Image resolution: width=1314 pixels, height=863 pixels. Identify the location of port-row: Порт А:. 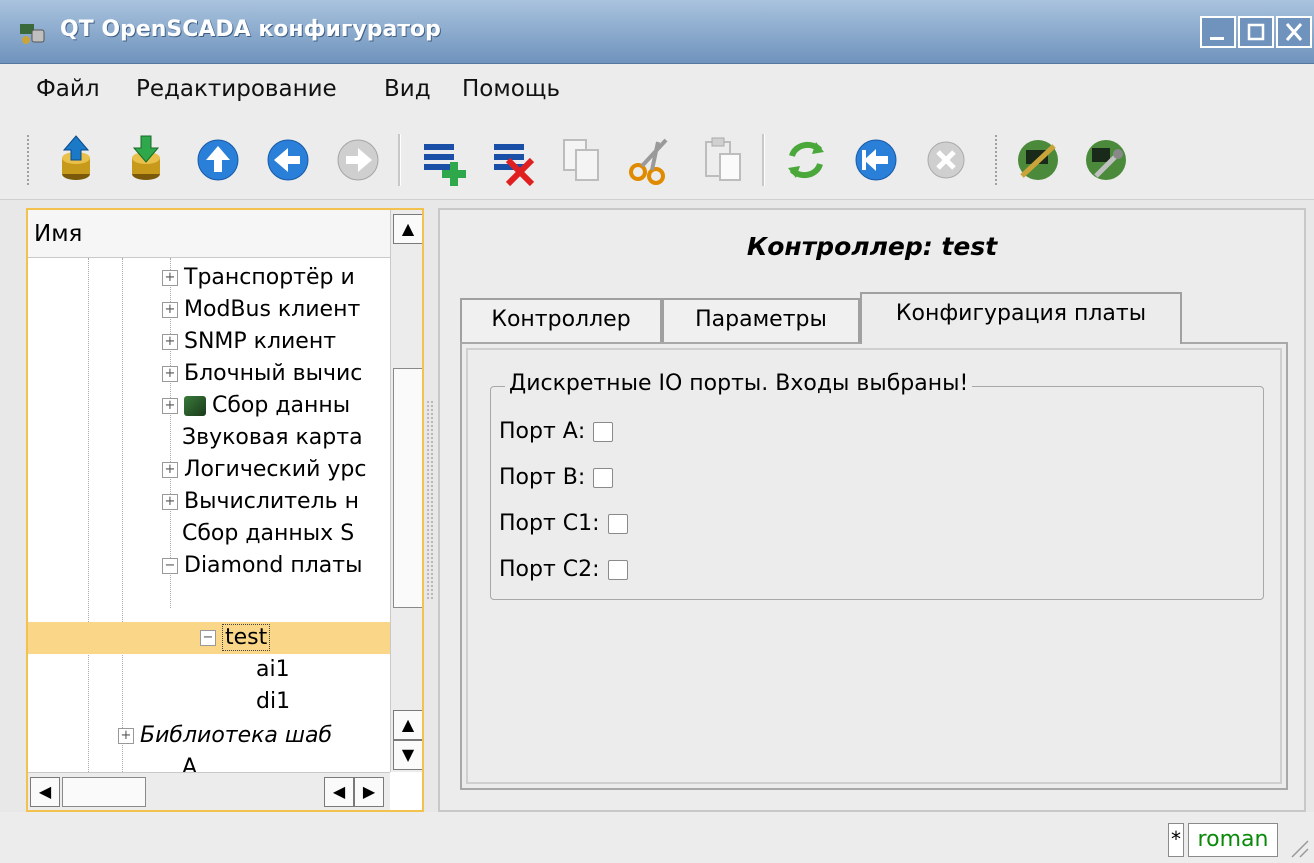
(556, 432).